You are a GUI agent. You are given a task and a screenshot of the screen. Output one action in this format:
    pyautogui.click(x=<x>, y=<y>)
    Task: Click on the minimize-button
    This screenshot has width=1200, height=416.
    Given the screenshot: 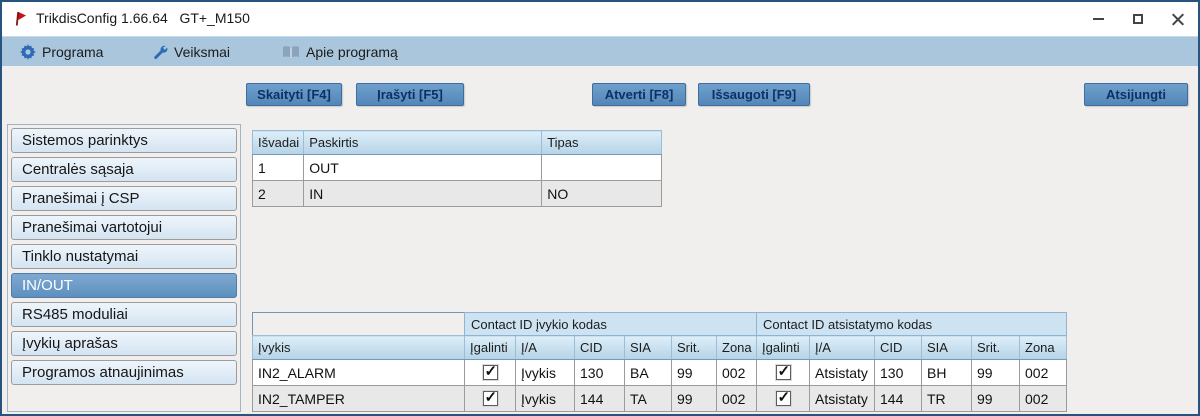 What is the action you would take?
    pyautogui.click(x=1098, y=19)
    